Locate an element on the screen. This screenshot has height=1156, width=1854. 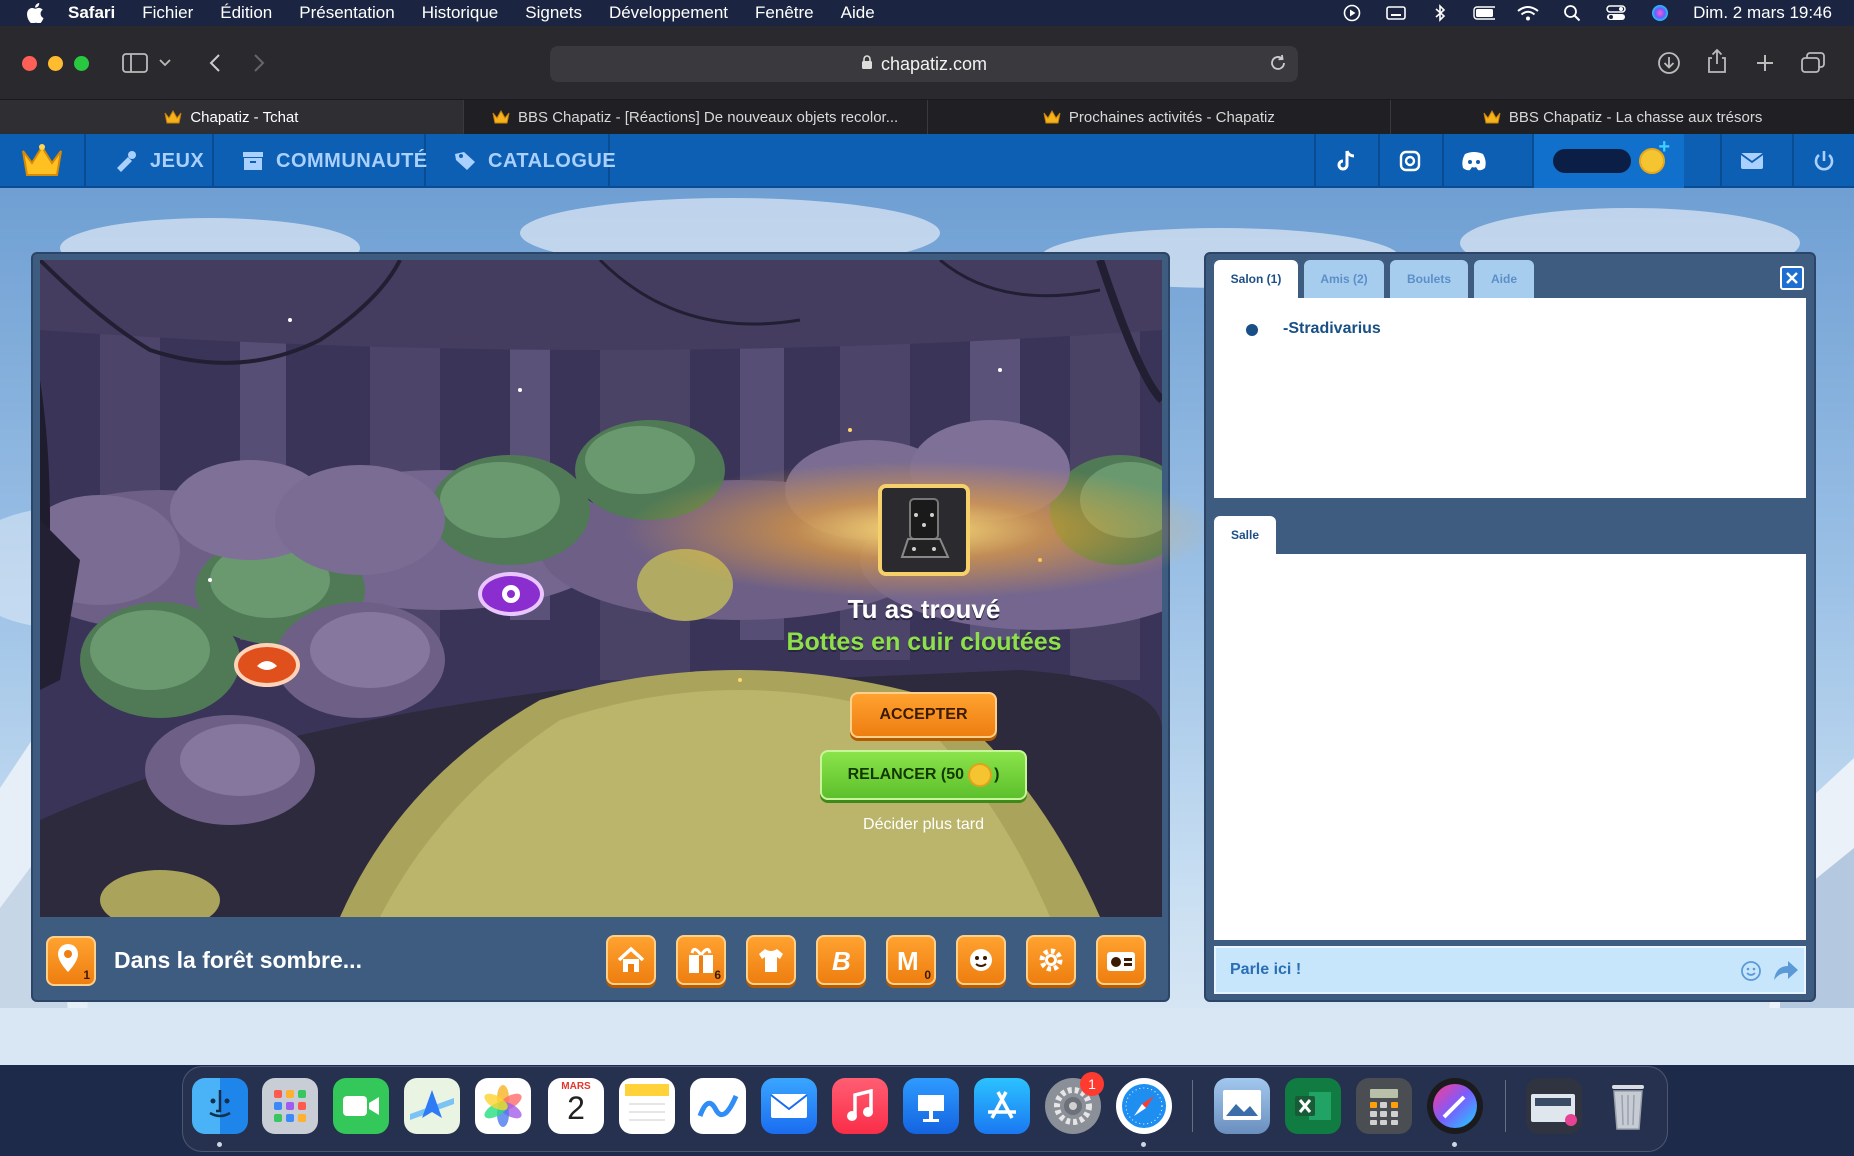
browser-tab: BBS Chapatiz - La chasse aux trésors is located at coordinates (1622, 117).